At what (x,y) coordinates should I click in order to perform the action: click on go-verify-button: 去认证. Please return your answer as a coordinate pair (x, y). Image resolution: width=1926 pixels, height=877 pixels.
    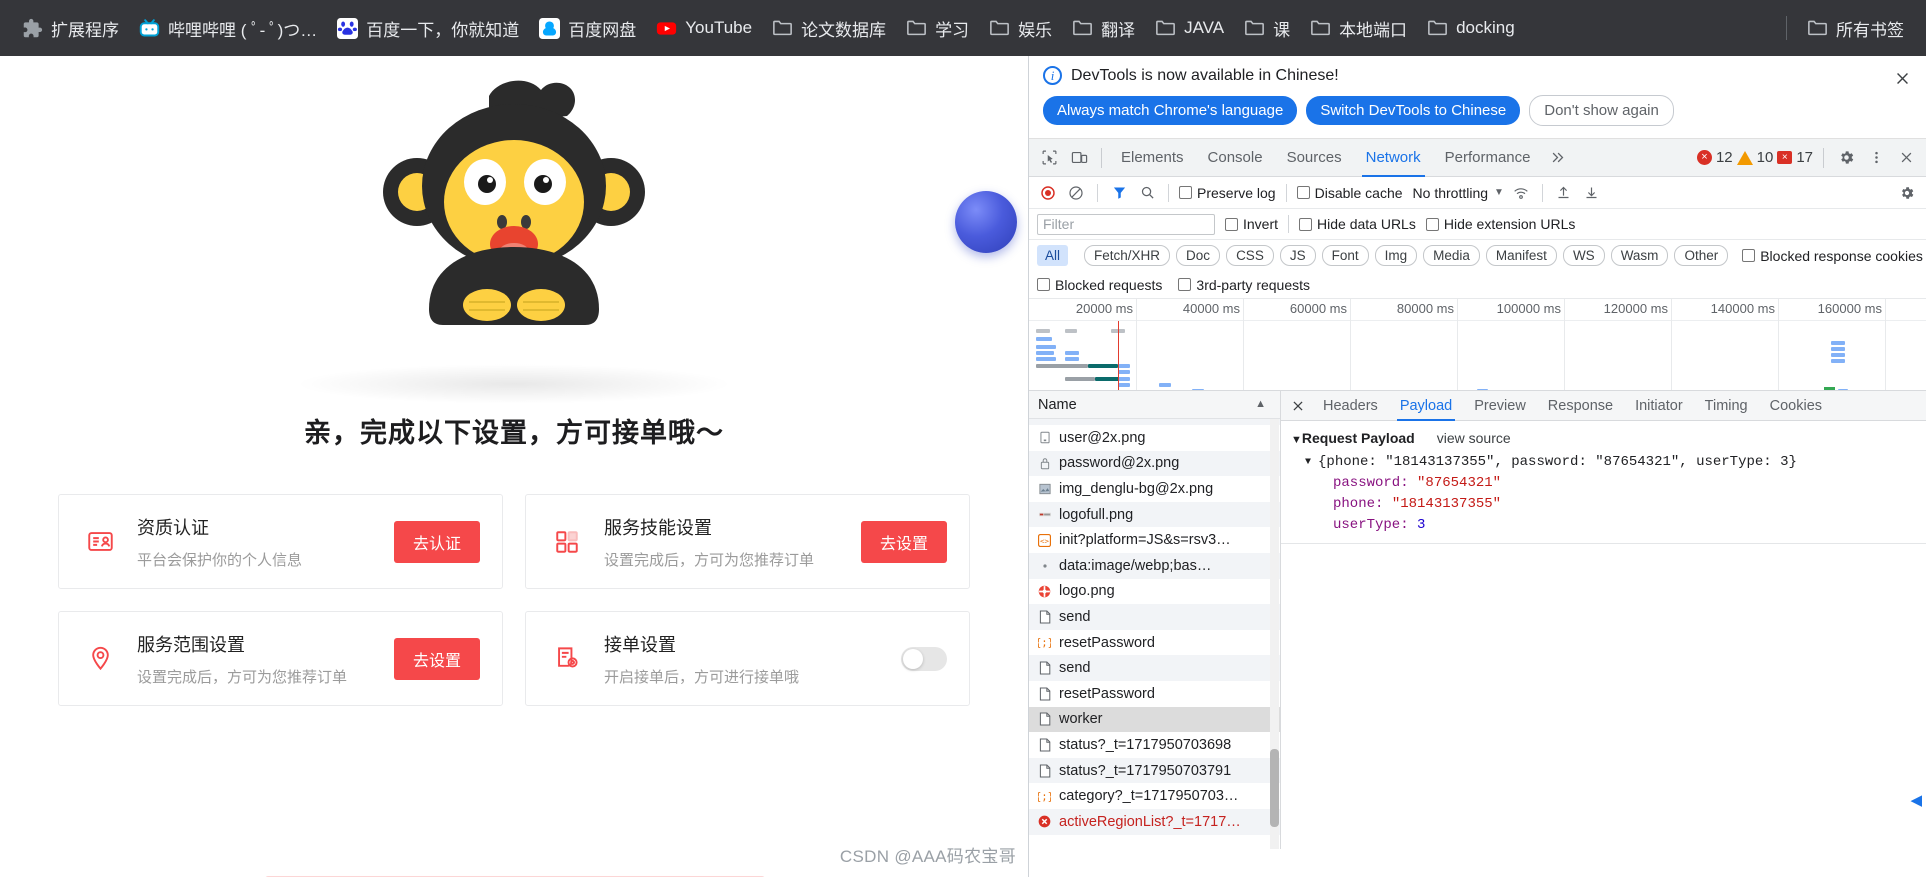
    Looking at the image, I should click on (436, 541).